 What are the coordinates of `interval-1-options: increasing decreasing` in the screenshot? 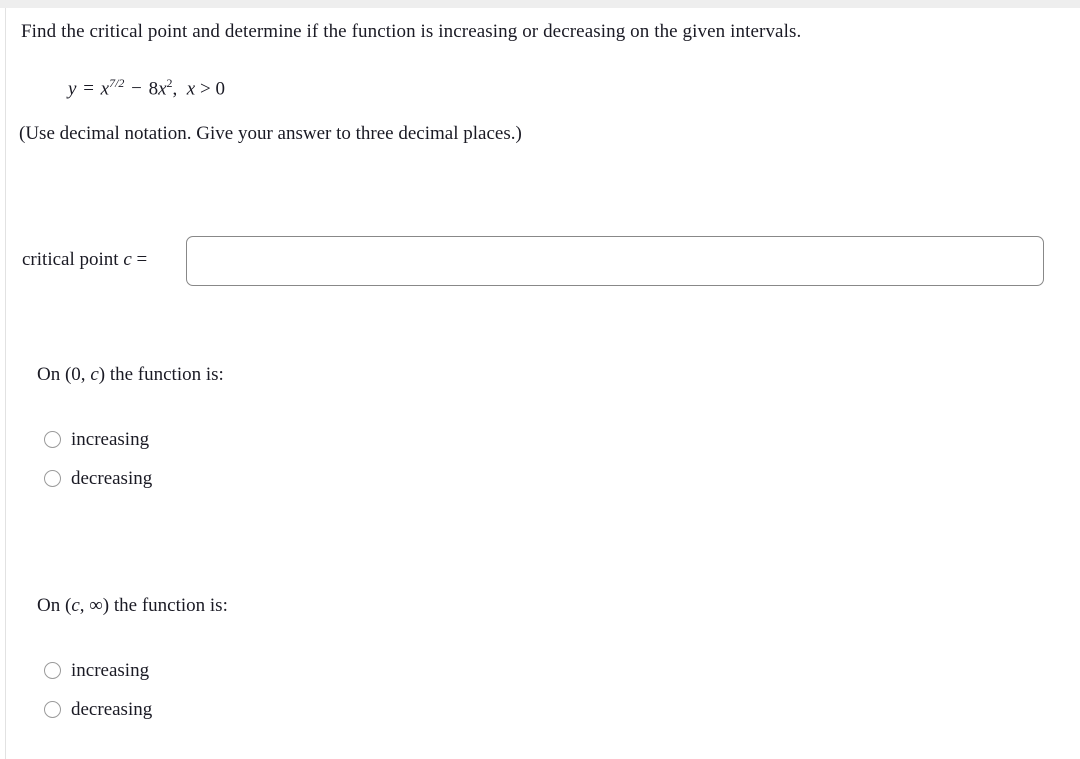 It's located at (79, 695).